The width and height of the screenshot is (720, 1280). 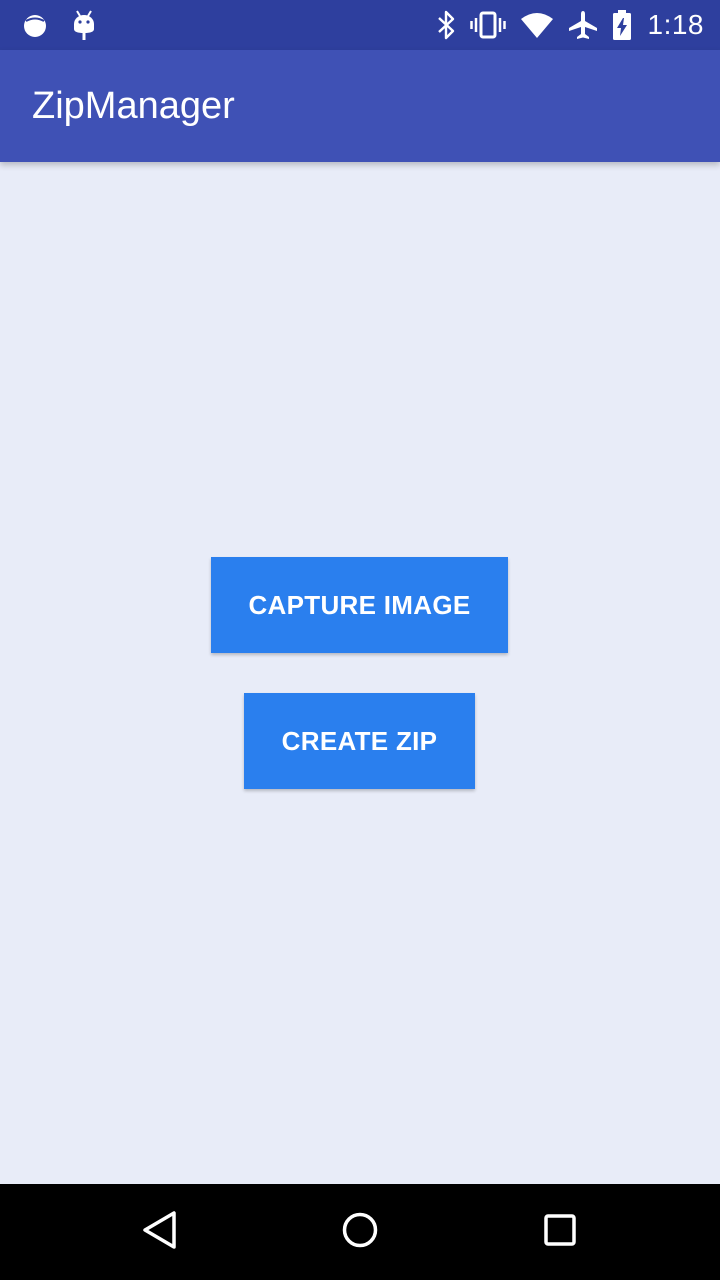 I want to click on home-button, so click(x=360, y=1232).